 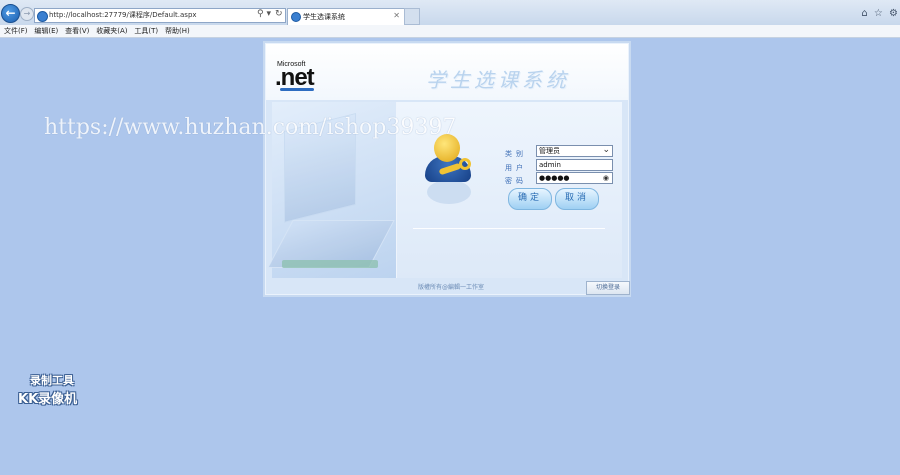 I want to click on forward-arrow-icon: →, so click(x=27, y=13).